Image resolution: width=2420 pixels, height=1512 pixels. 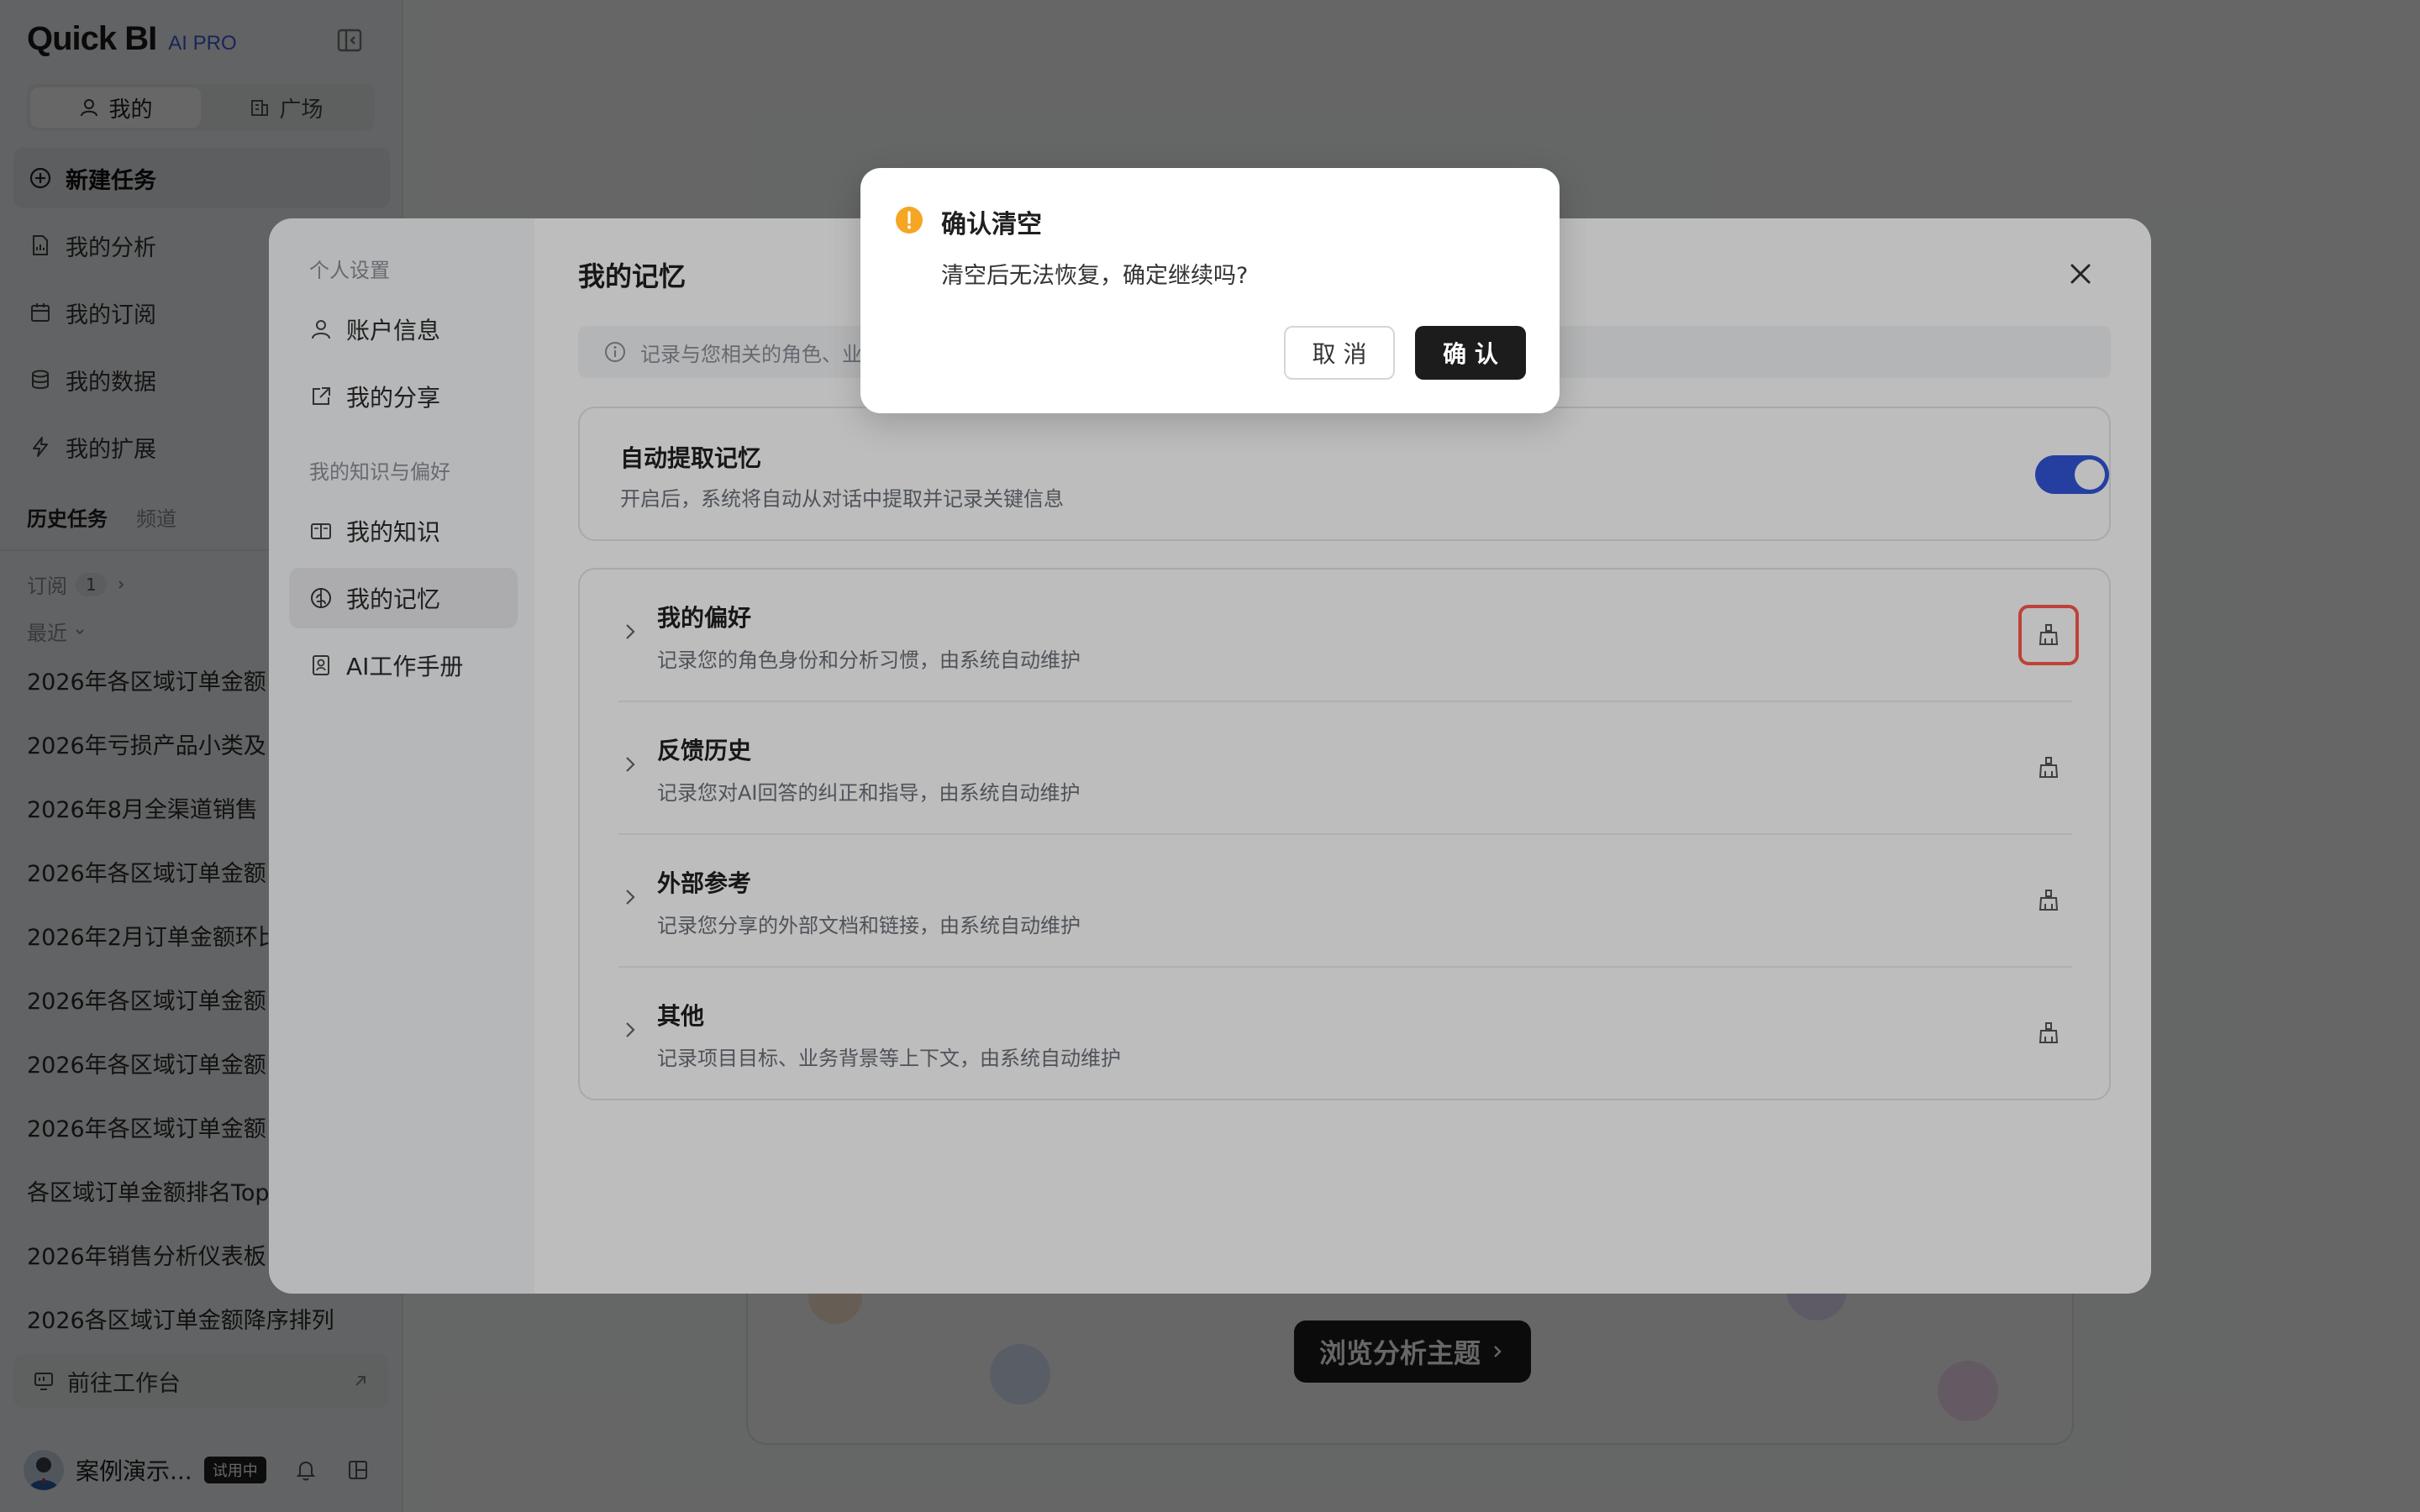 What do you see at coordinates (1470, 353) in the screenshot?
I see `confirm-button: 确 认` at bounding box center [1470, 353].